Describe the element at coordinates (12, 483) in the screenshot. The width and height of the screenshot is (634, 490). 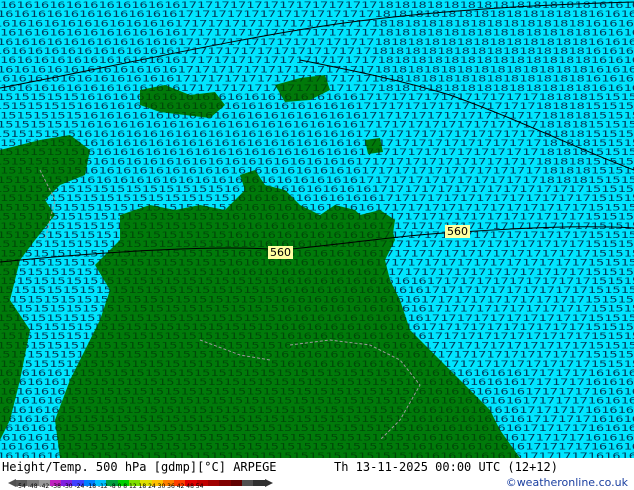
I see `colorbar-left-arrow-icon` at that location.